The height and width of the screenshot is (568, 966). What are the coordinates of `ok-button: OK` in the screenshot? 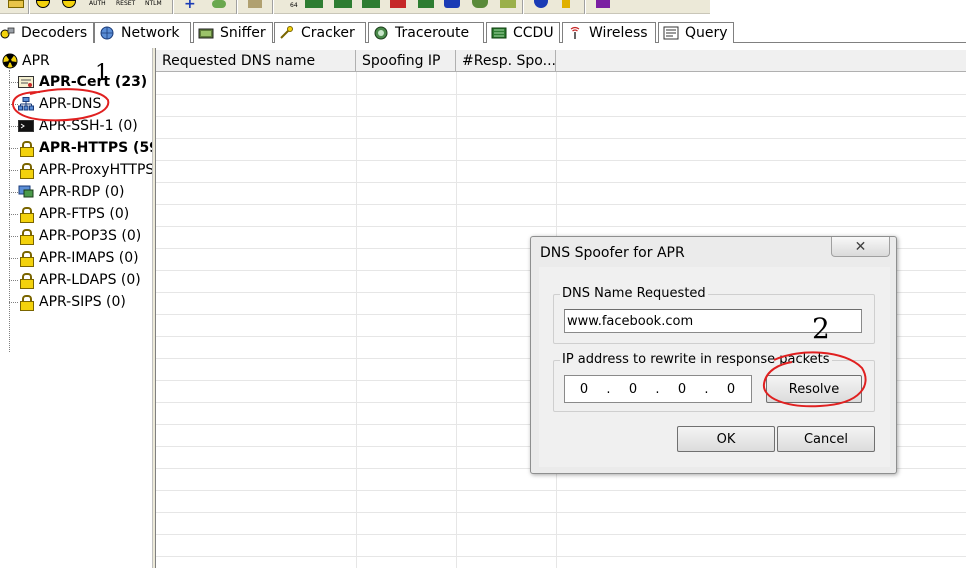 It's located at (726, 439).